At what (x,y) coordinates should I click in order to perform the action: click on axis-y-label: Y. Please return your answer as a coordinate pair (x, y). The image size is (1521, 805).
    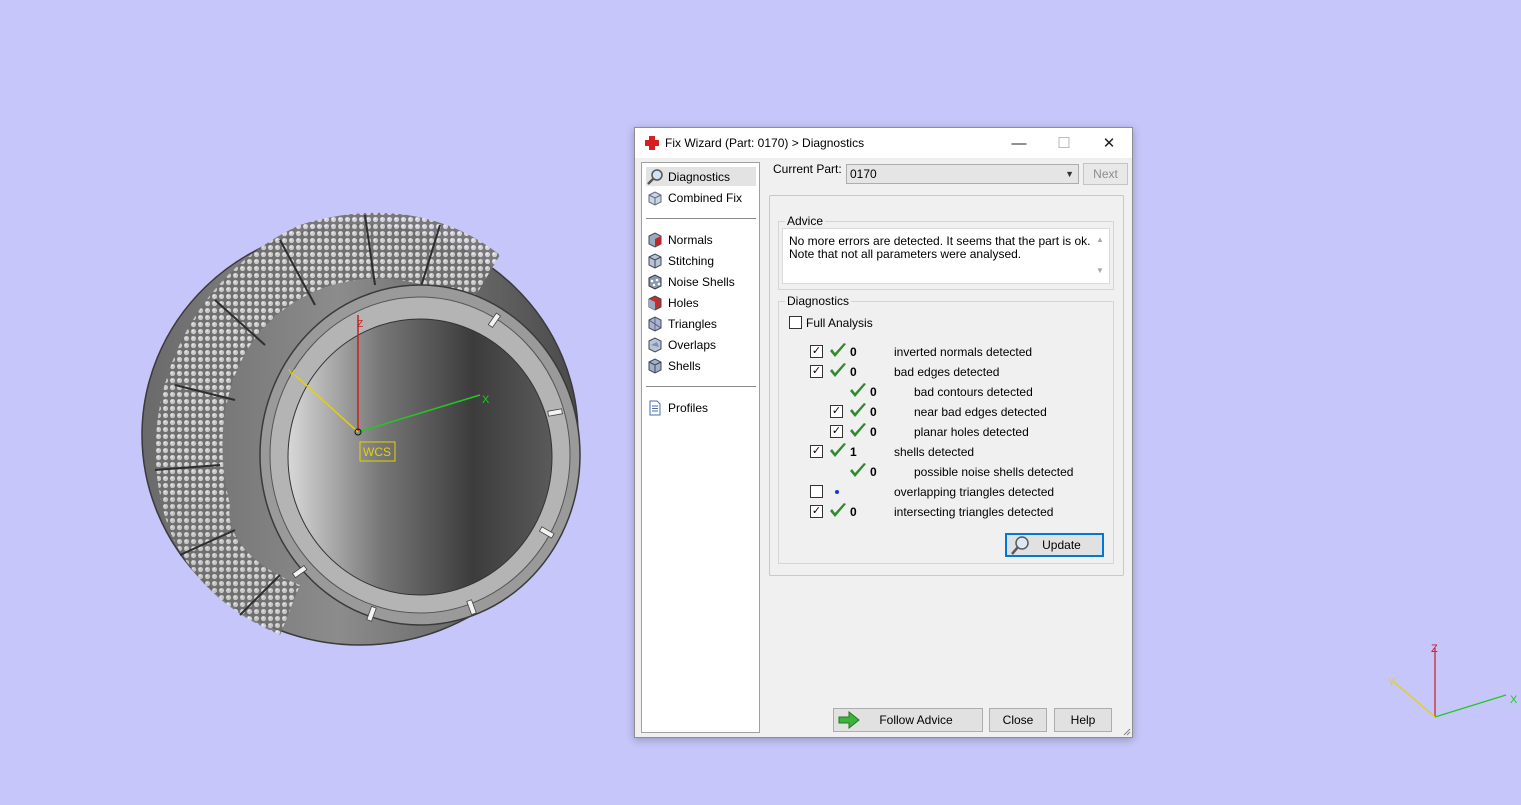
    Looking at the image, I should click on (292, 374).